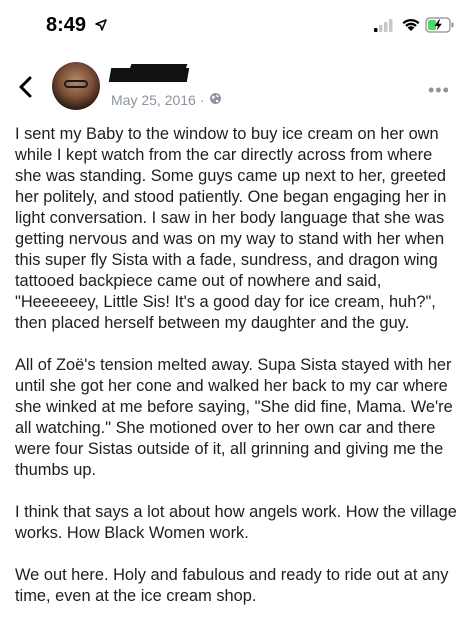 The height and width of the screenshot is (628, 474). Describe the element at coordinates (440, 27) in the screenshot. I see `battery-charging-icon` at that location.